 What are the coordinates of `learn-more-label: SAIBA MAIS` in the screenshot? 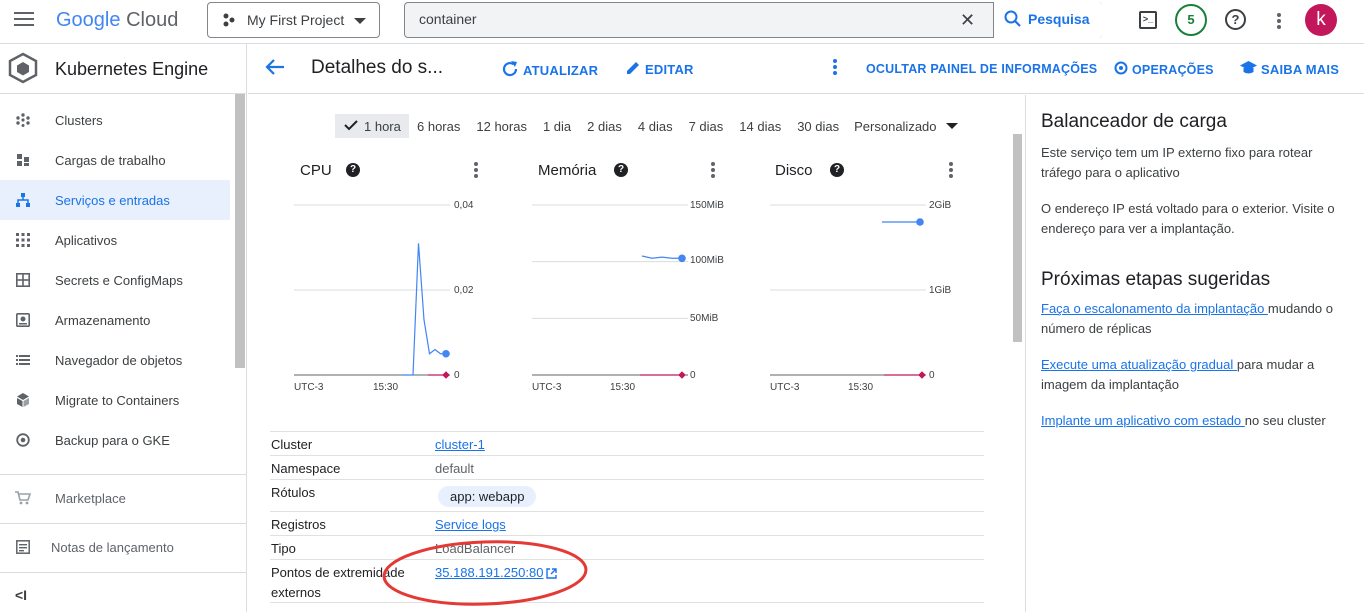 It's located at (1300, 69).